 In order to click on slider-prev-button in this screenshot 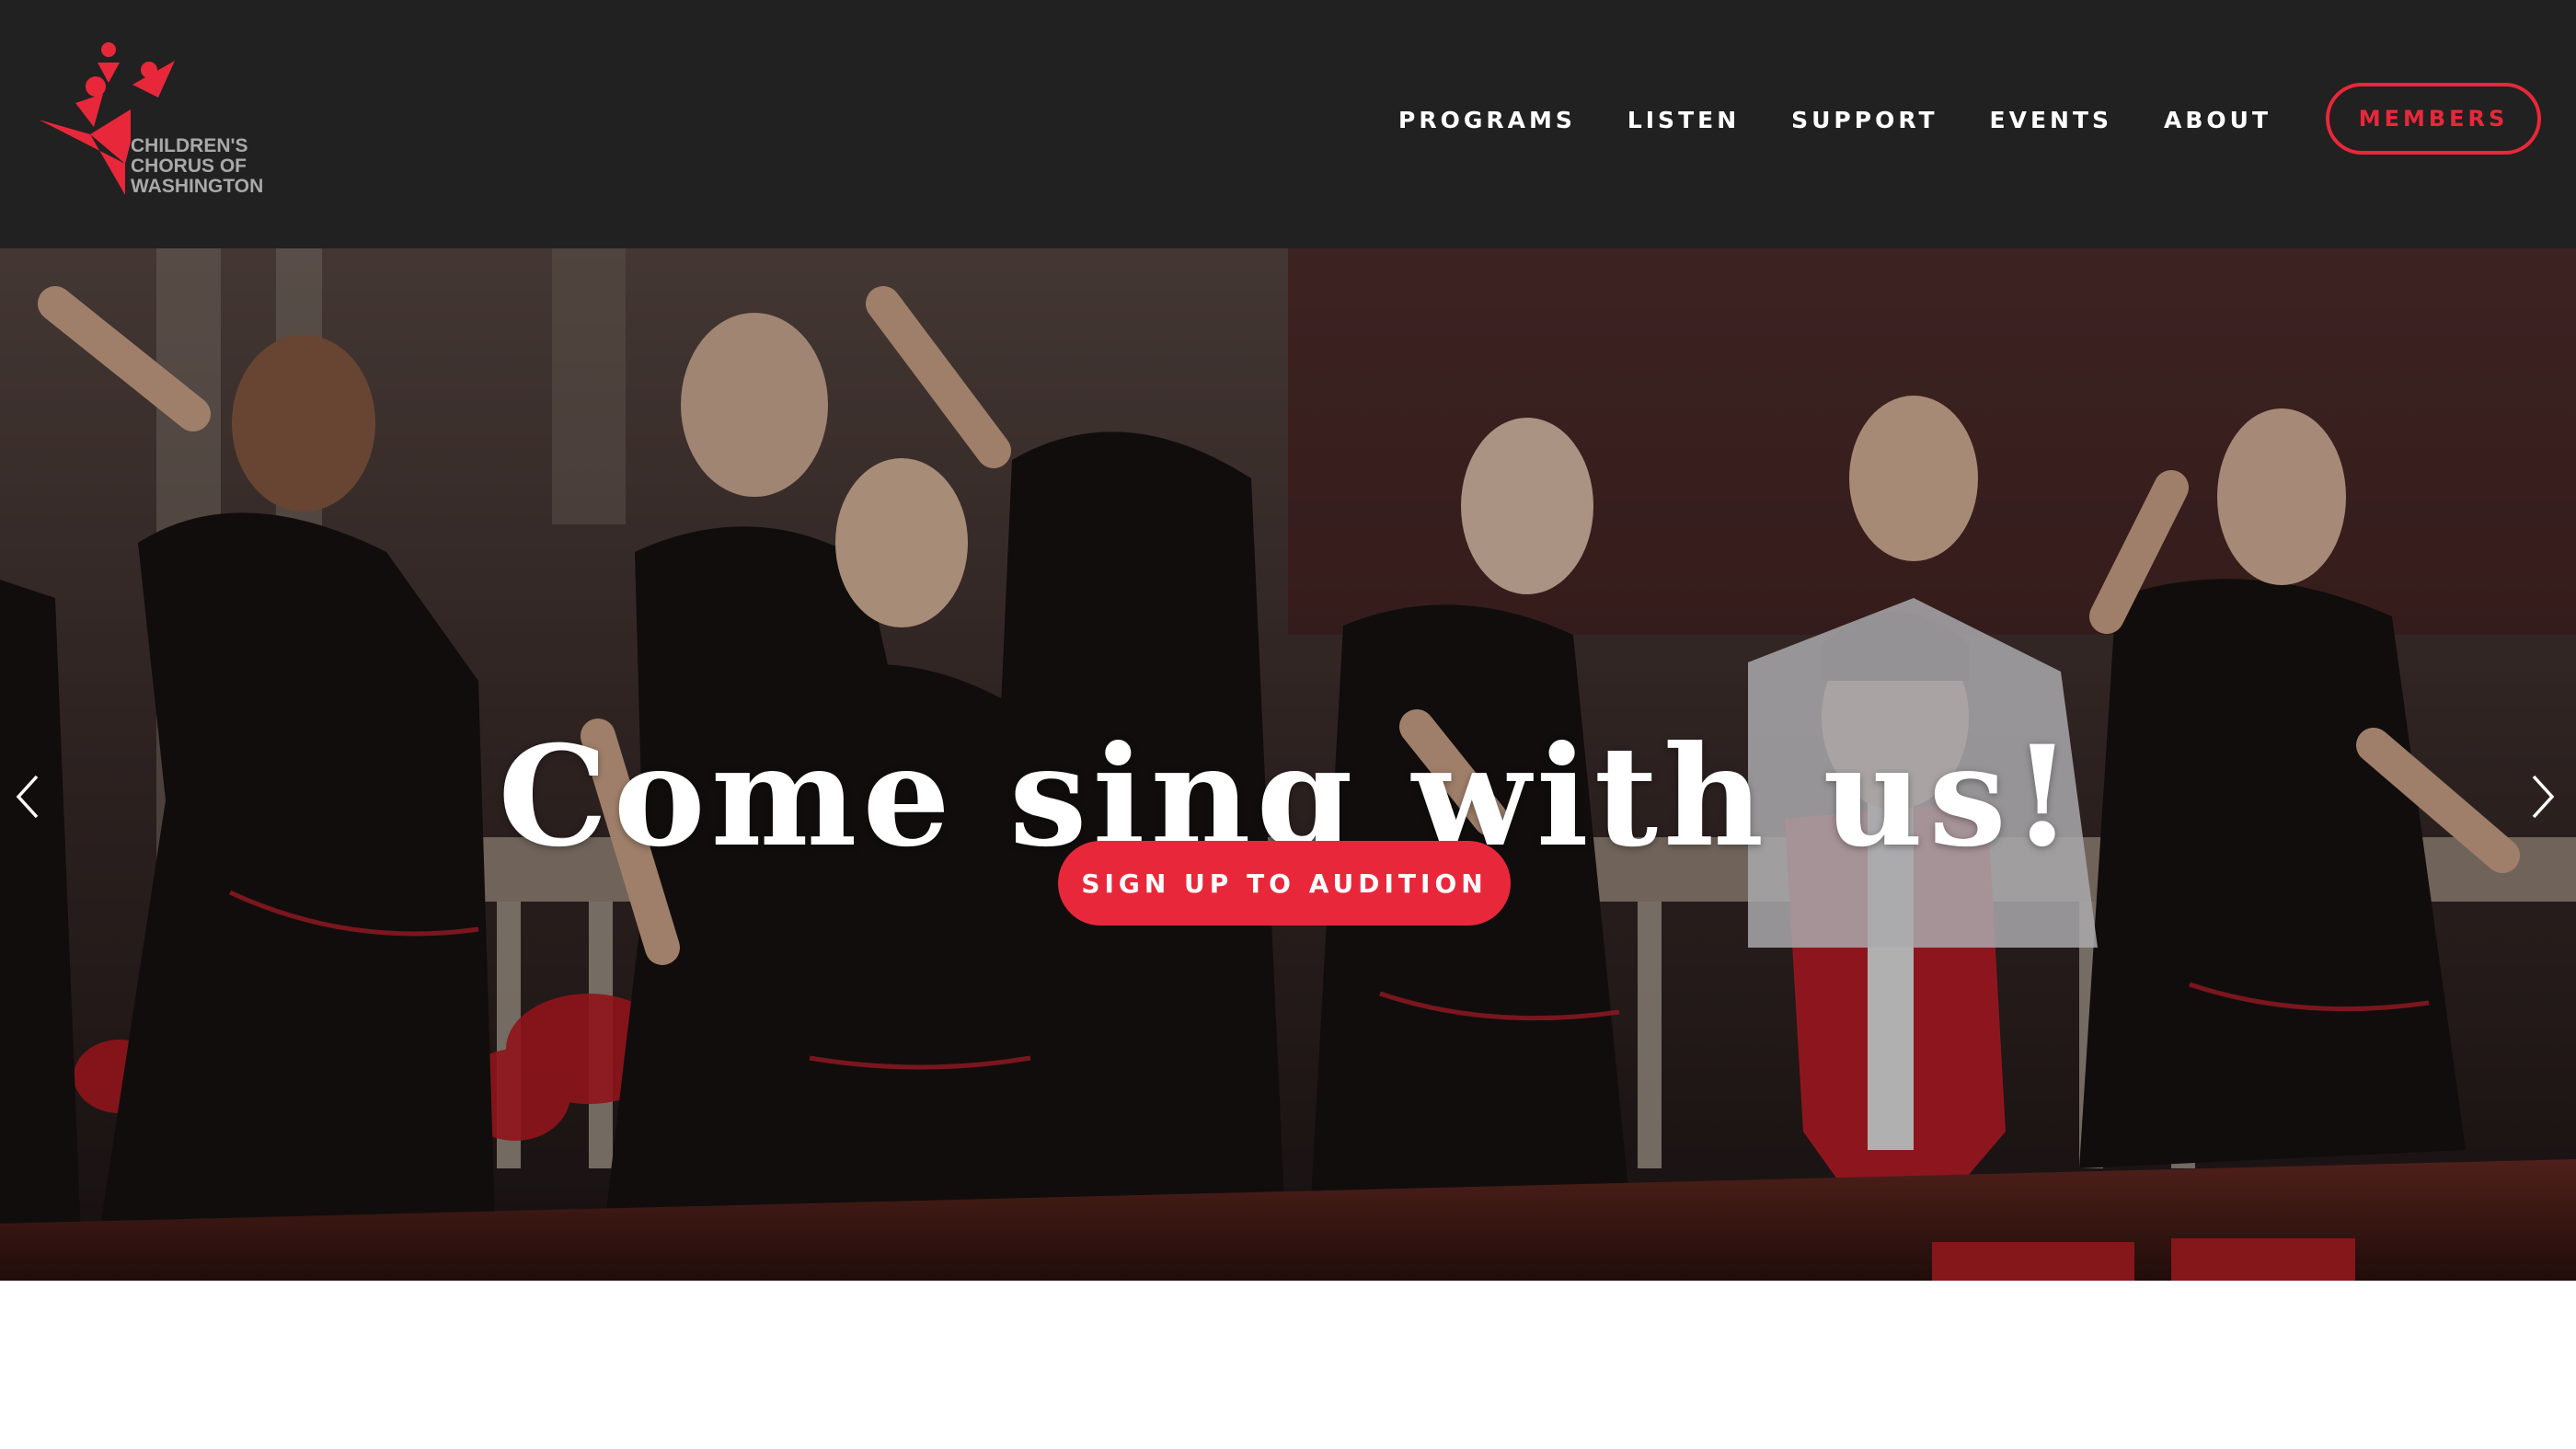, I will do `click(27, 796)`.